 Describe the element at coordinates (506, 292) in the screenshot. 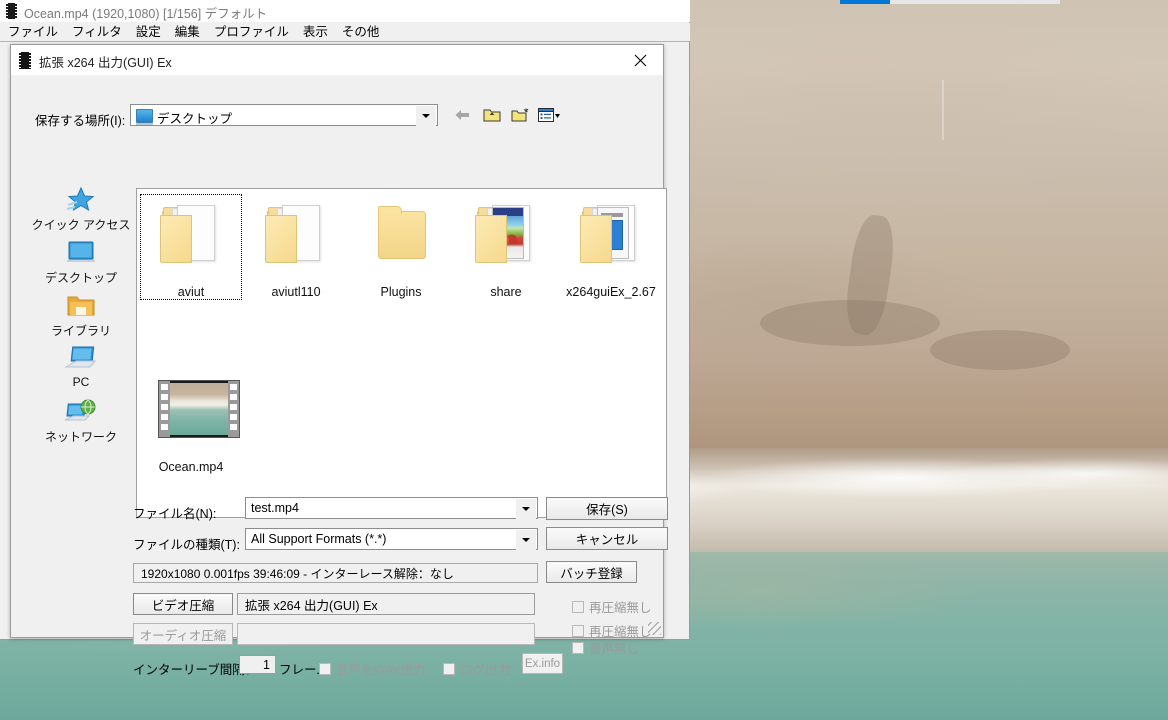

I see `file-label: share` at that location.